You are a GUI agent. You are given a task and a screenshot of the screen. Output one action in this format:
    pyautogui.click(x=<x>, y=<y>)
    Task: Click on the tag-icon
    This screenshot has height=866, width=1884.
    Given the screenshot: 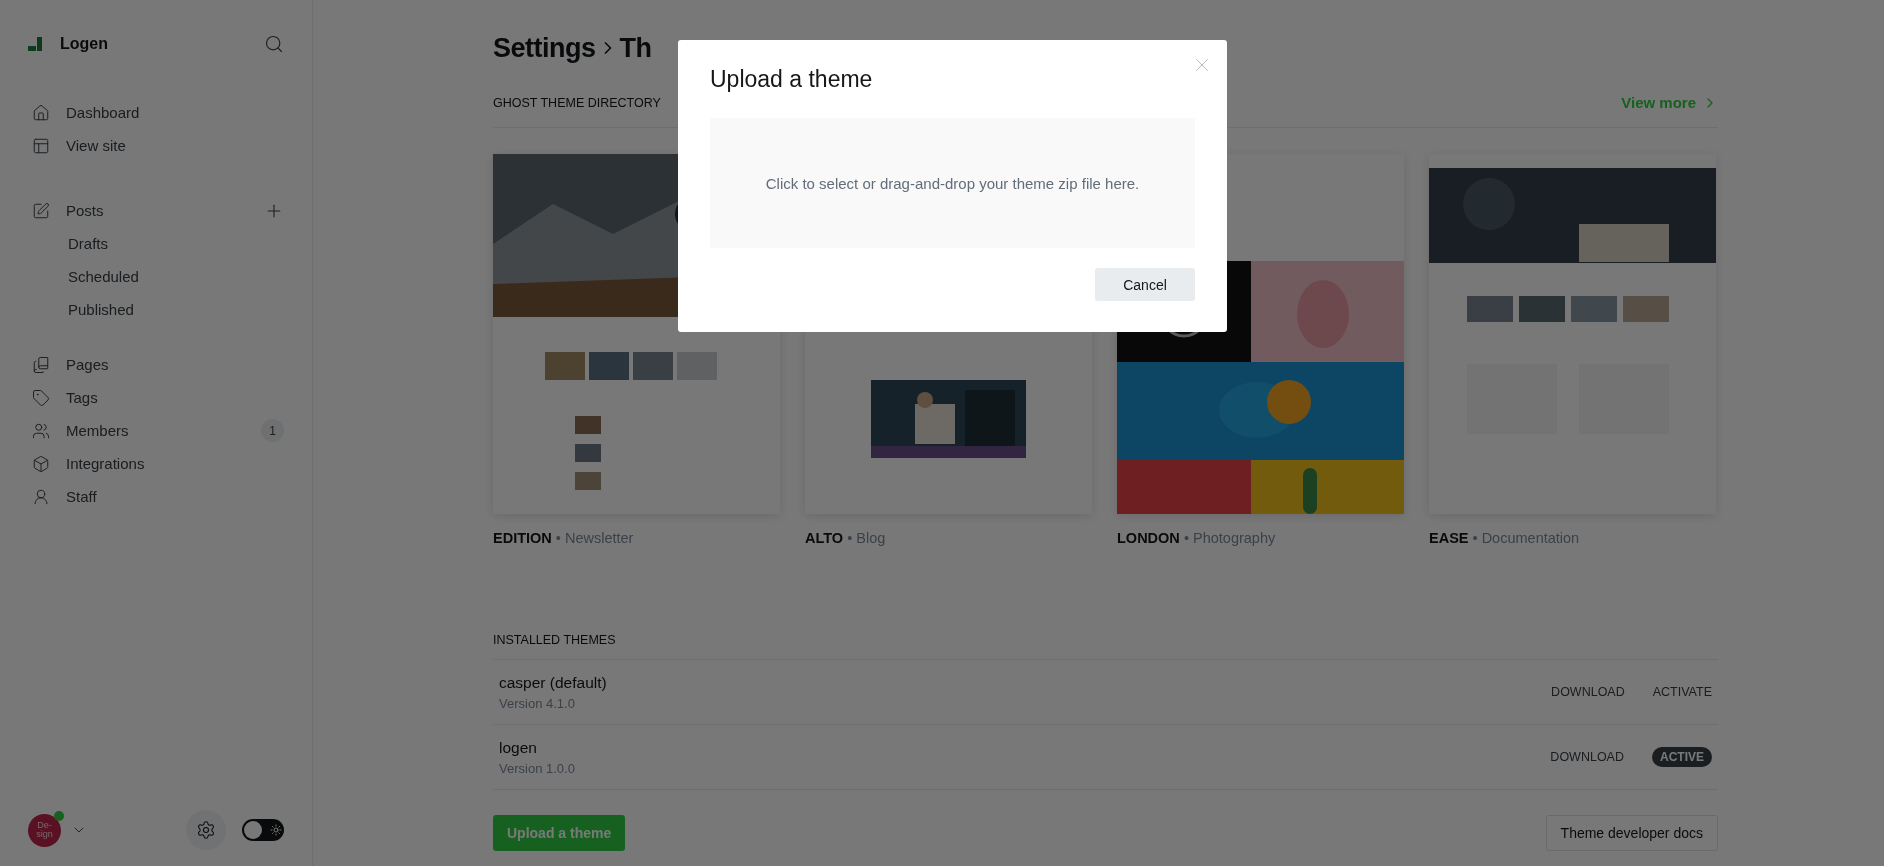 What is the action you would take?
    pyautogui.click(x=41, y=397)
    